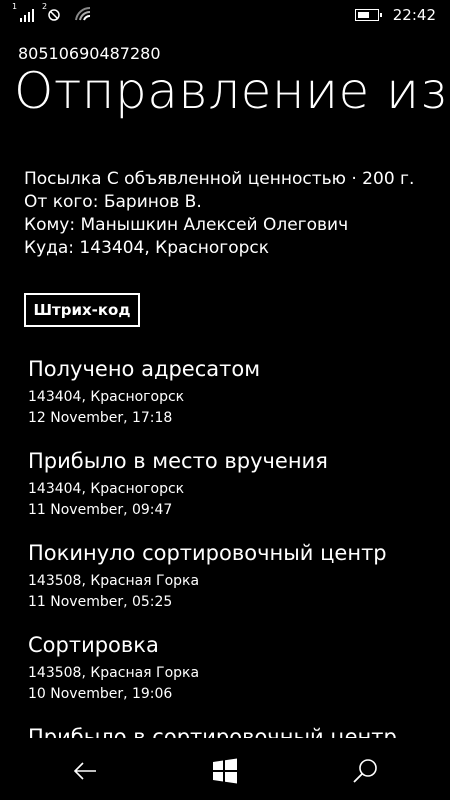  I want to click on sim1-label: 1, so click(15, 6).